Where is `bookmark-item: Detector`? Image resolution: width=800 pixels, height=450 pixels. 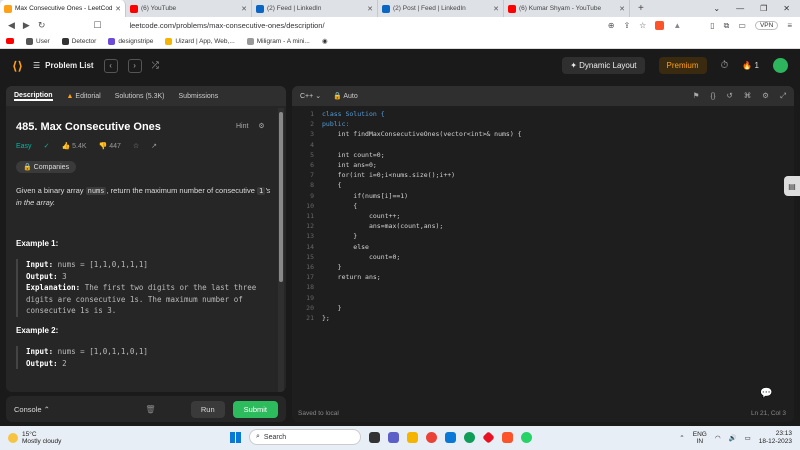
bookmark-item: Detector is located at coordinates (78, 41).